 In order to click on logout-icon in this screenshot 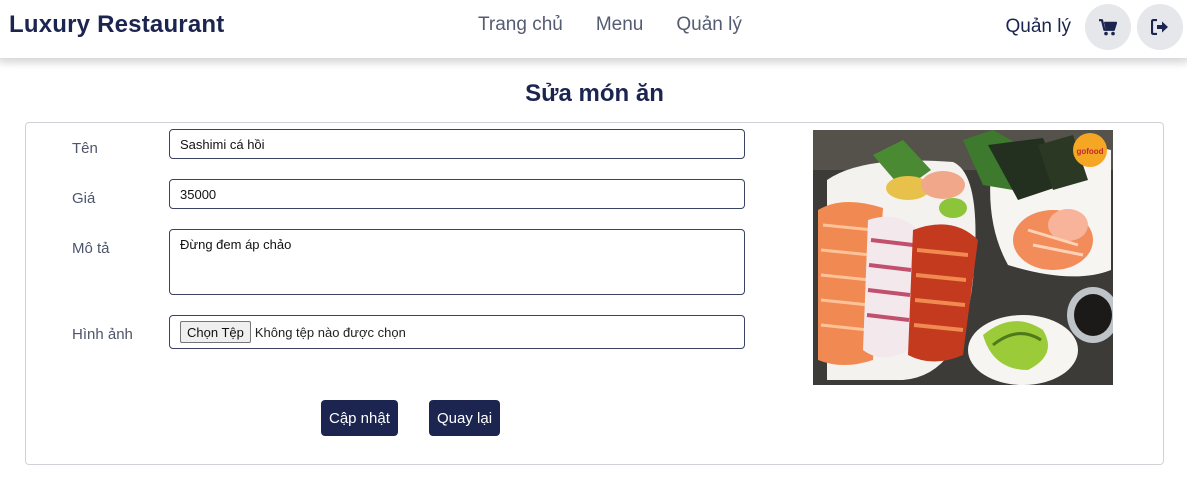, I will do `click(1159, 27)`.